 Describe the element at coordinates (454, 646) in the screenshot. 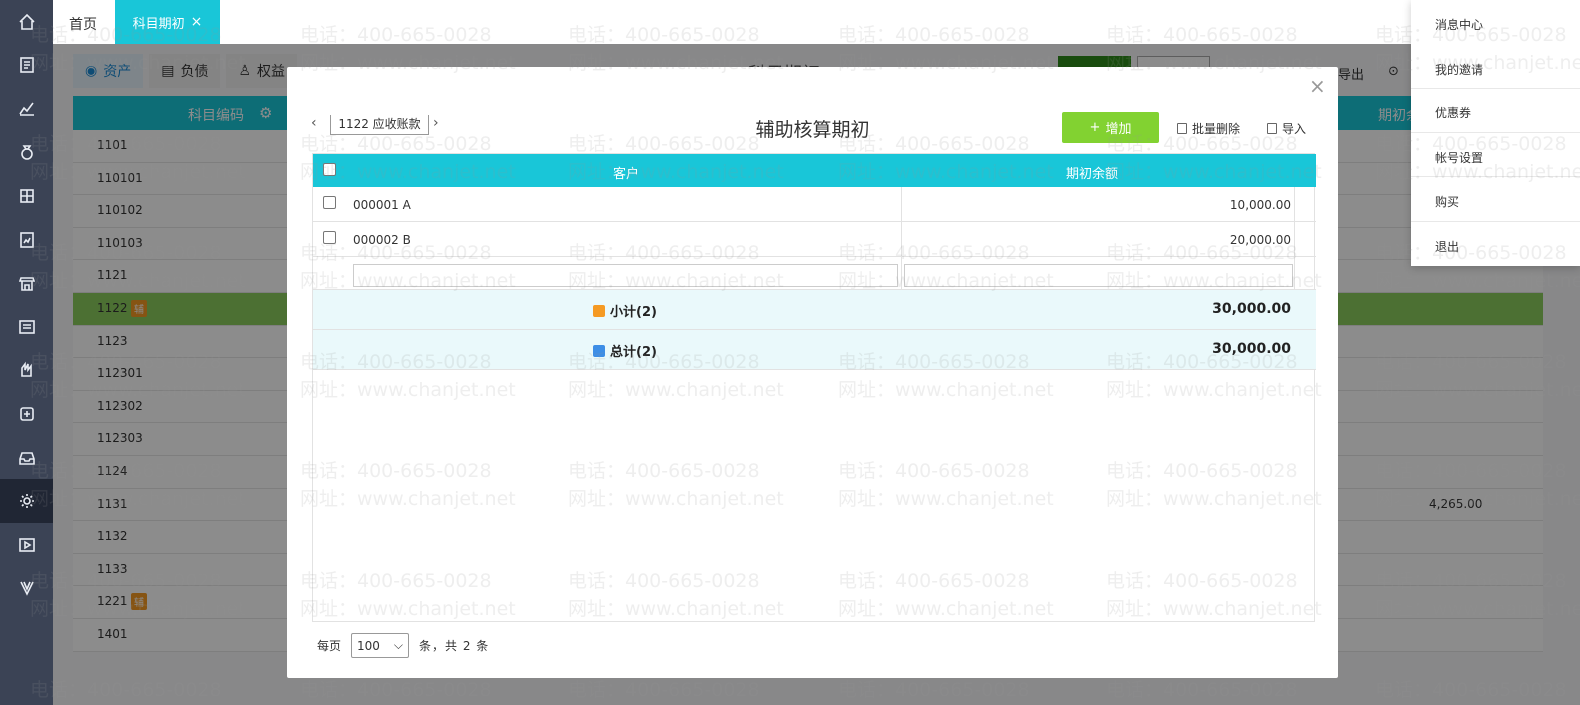

I see `record-count: 条，共 2 条` at that location.